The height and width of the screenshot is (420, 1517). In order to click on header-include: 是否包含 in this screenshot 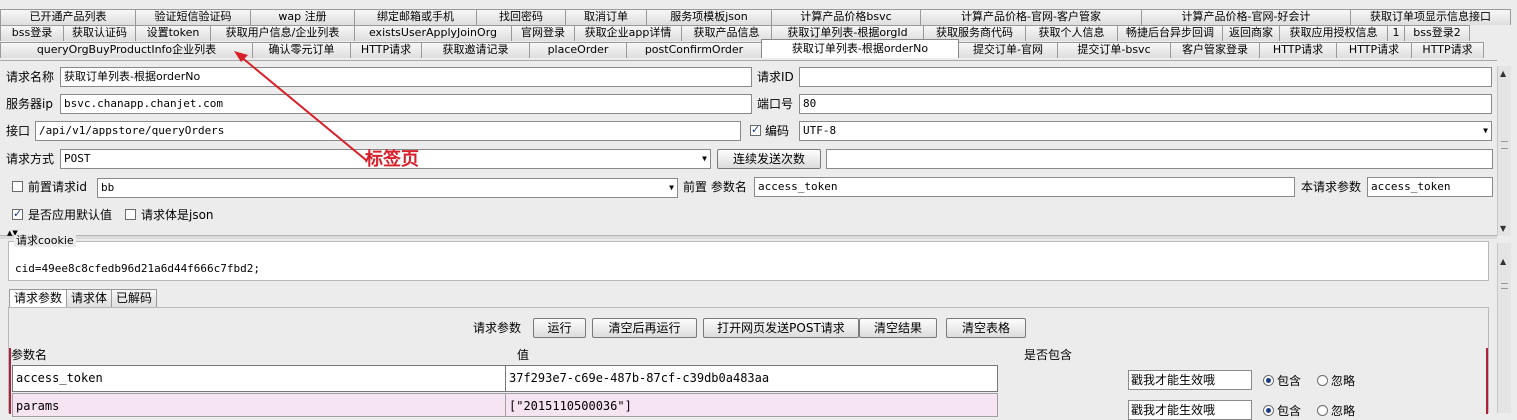, I will do `click(1048, 355)`.